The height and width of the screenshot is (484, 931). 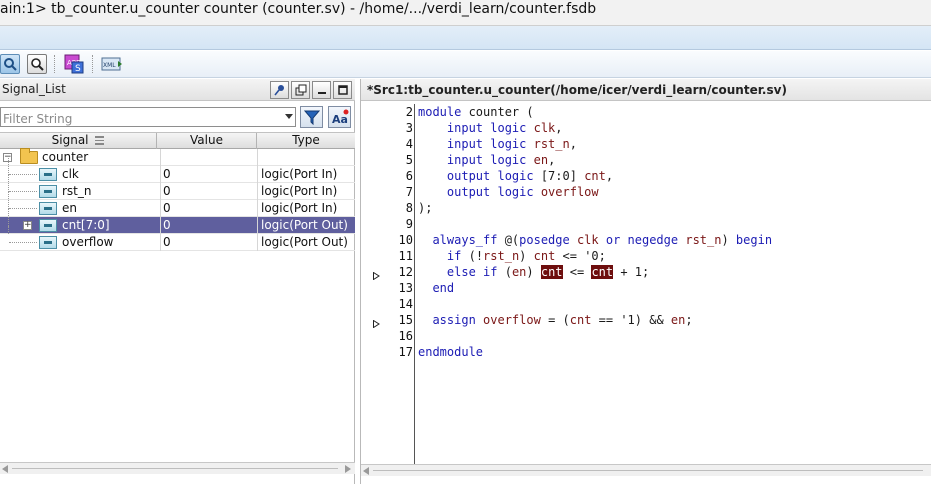 What do you see at coordinates (208, 157) in the screenshot?
I see `root-value-cell` at bounding box center [208, 157].